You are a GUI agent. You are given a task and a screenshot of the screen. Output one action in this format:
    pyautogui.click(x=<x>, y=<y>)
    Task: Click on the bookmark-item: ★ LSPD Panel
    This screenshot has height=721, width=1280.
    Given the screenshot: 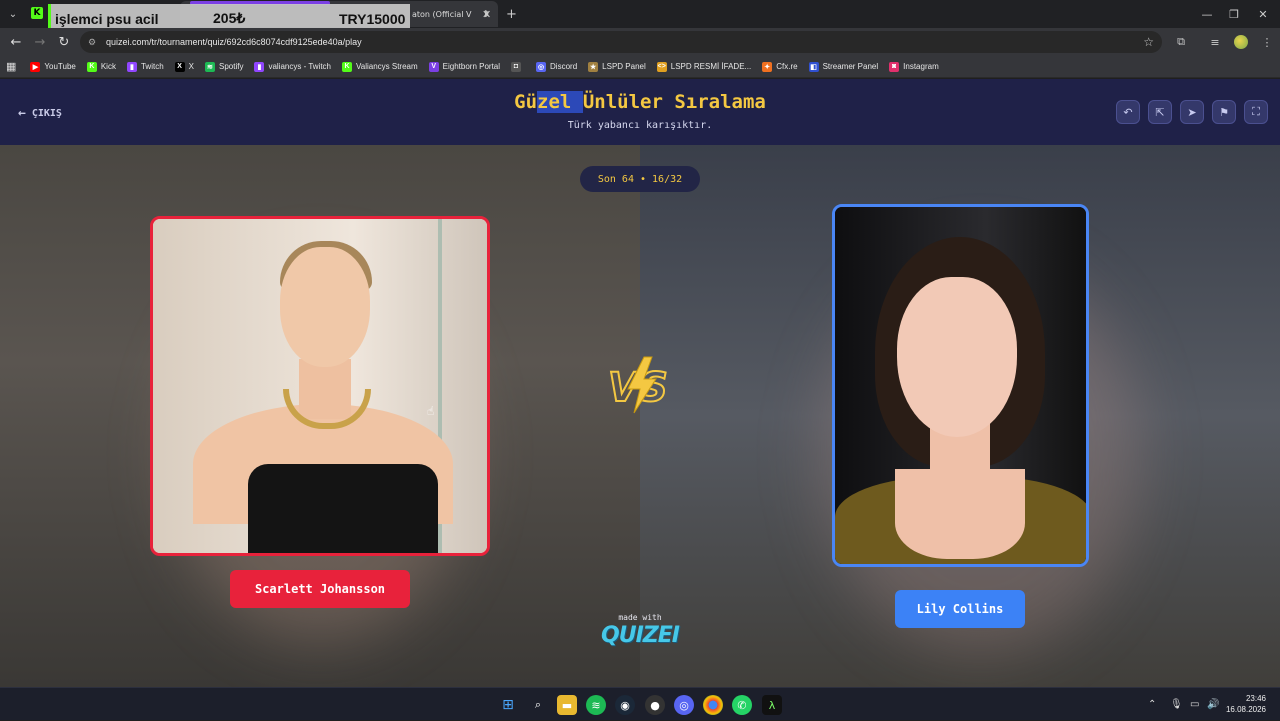 What is the action you would take?
    pyautogui.click(x=617, y=66)
    